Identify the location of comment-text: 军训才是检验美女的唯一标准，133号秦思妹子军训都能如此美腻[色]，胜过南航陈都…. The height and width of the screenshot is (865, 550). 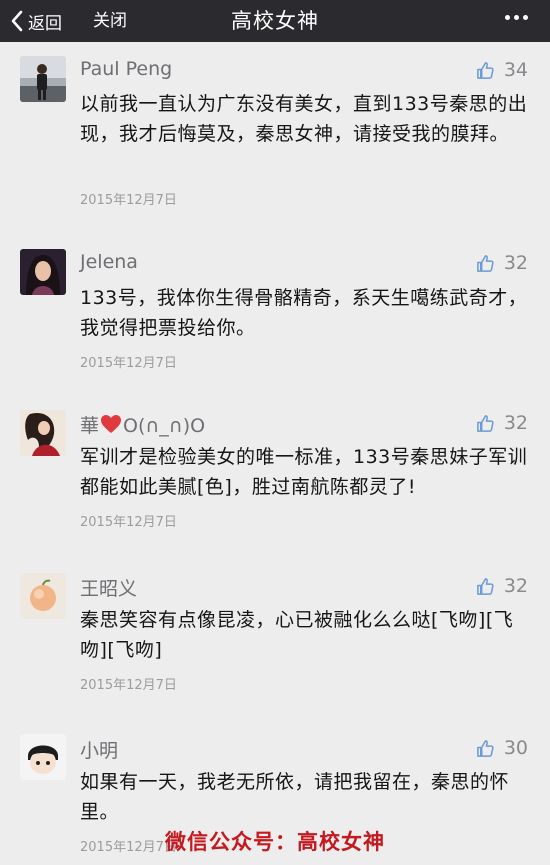
(304, 472).